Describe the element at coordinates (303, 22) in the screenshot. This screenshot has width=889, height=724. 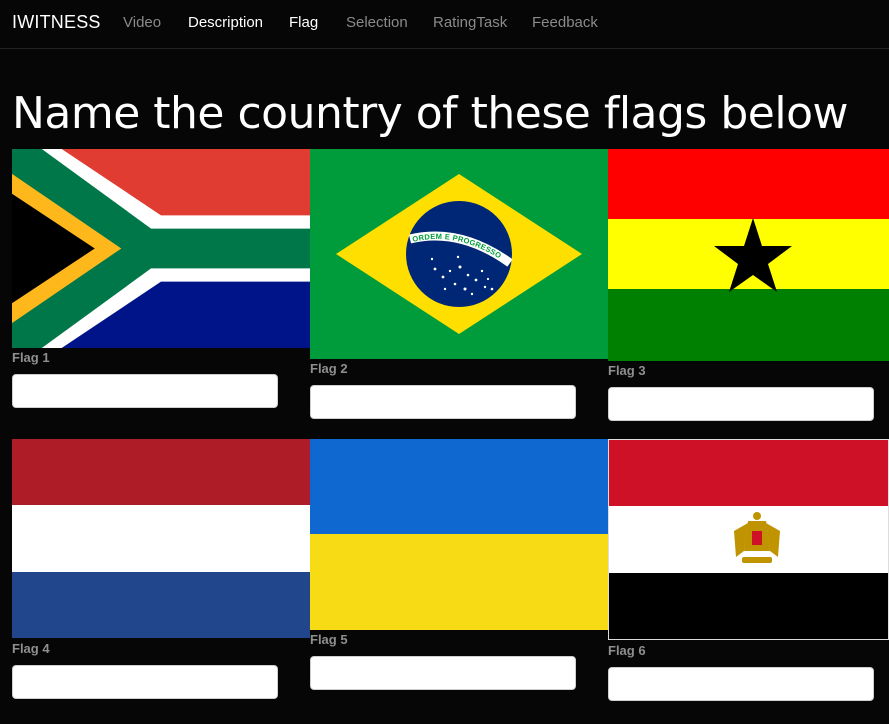
I see `nav-flag: Flag` at that location.